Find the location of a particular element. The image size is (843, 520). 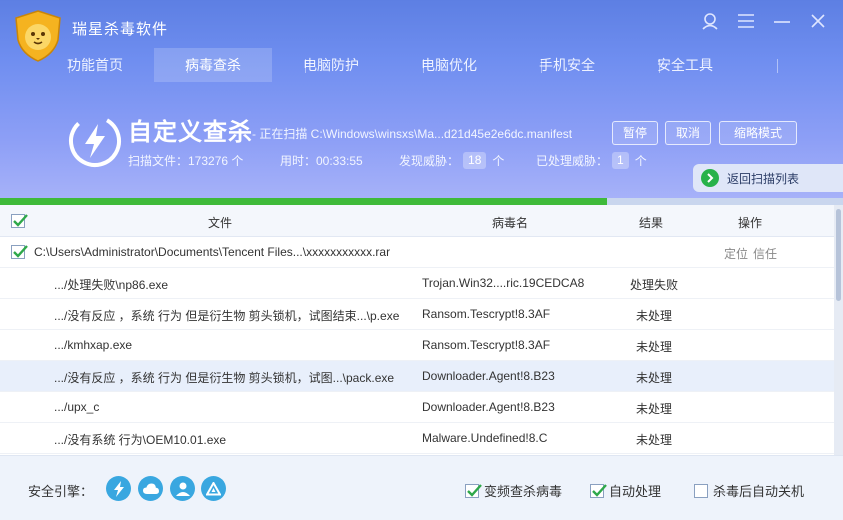

auto-shutdown-option: 杀毒后自动关机 is located at coordinates (749, 490).